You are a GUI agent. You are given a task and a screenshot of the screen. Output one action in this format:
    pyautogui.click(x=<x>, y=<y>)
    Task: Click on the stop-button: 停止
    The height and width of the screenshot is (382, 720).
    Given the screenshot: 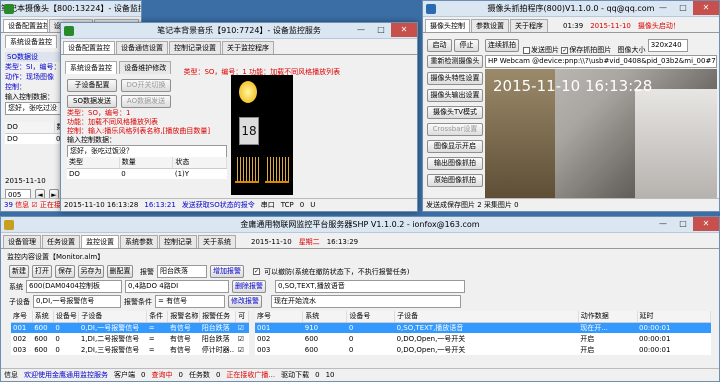 What is the action you would take?
    pyautogui.click(x=466, y=45)
    